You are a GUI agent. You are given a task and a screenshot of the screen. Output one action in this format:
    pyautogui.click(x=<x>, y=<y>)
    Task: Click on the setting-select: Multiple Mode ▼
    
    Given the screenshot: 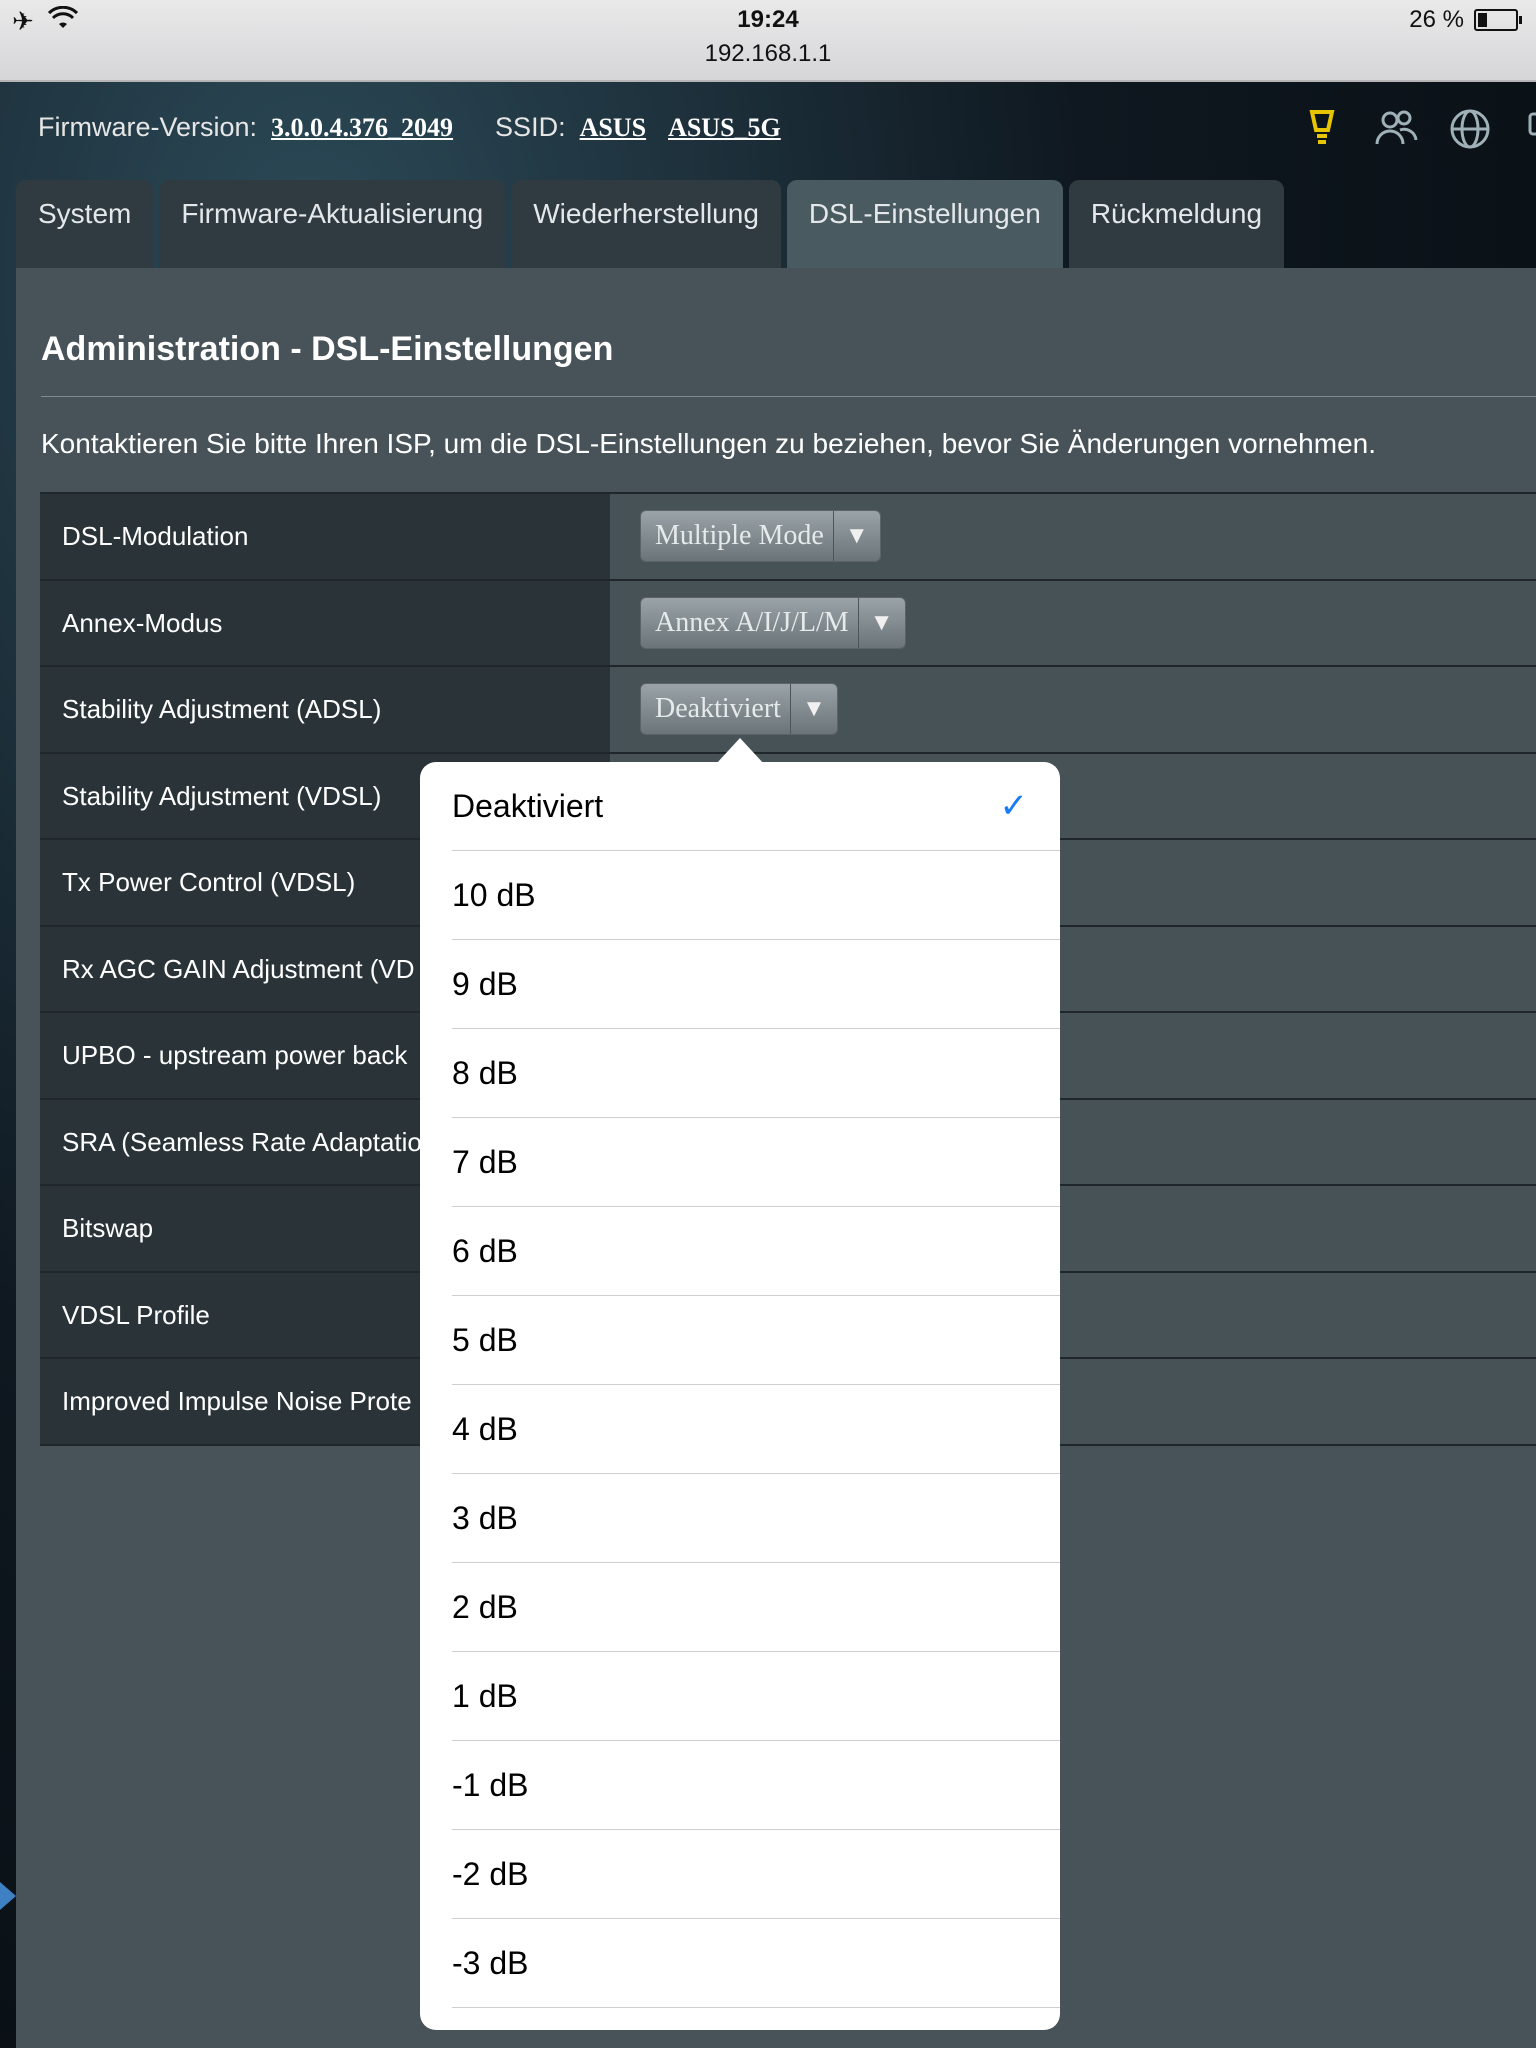 What is the action you would take?
    pyautogui.click(x=760, y=536)
    